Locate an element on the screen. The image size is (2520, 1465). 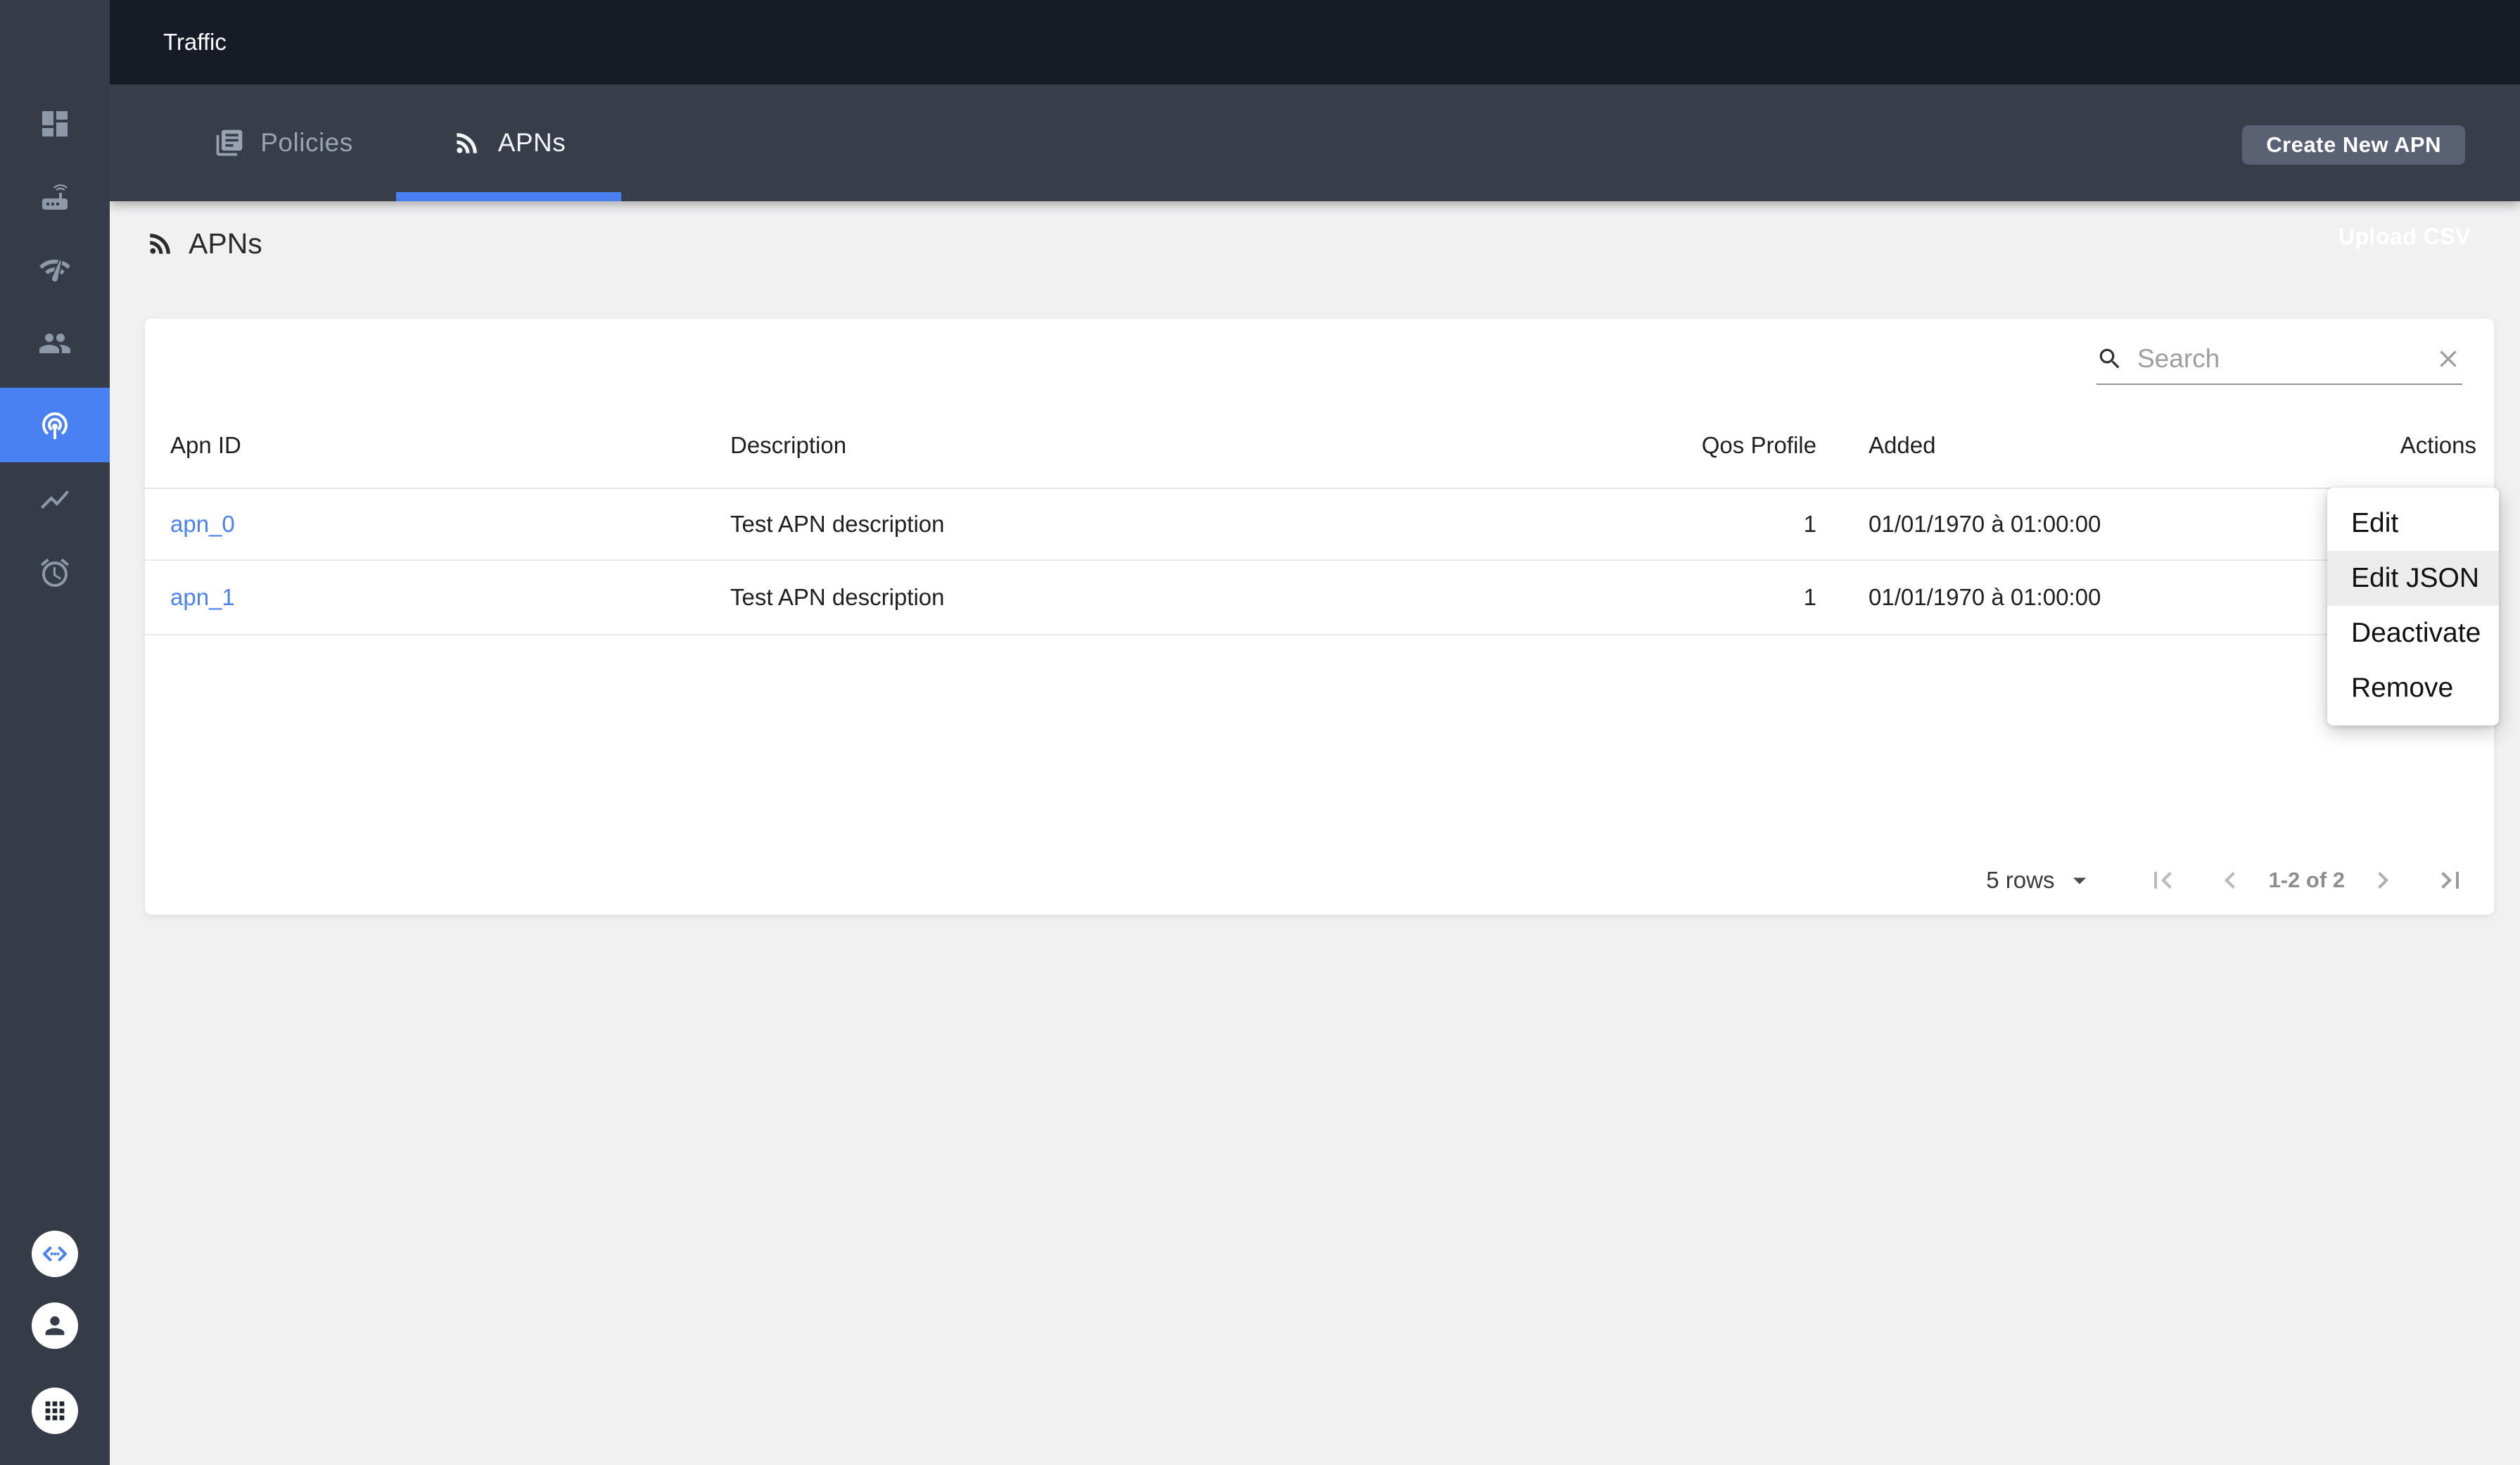
section-header: APNs is located at coordinates (204, 243).